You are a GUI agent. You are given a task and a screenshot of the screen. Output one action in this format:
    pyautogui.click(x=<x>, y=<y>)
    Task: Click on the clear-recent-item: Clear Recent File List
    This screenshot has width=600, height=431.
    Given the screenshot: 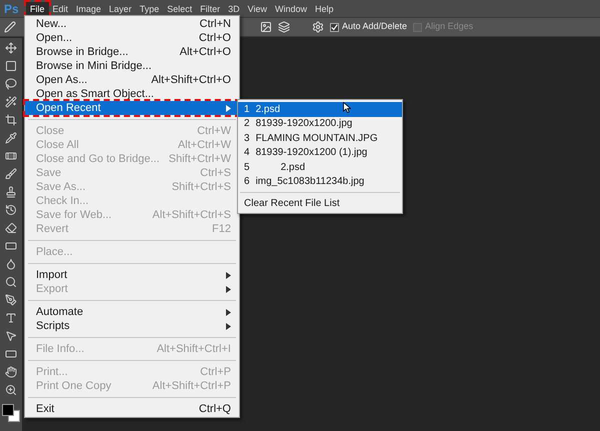 What is the action you would take?
    pyautogui.click(x=320, y=203)
    